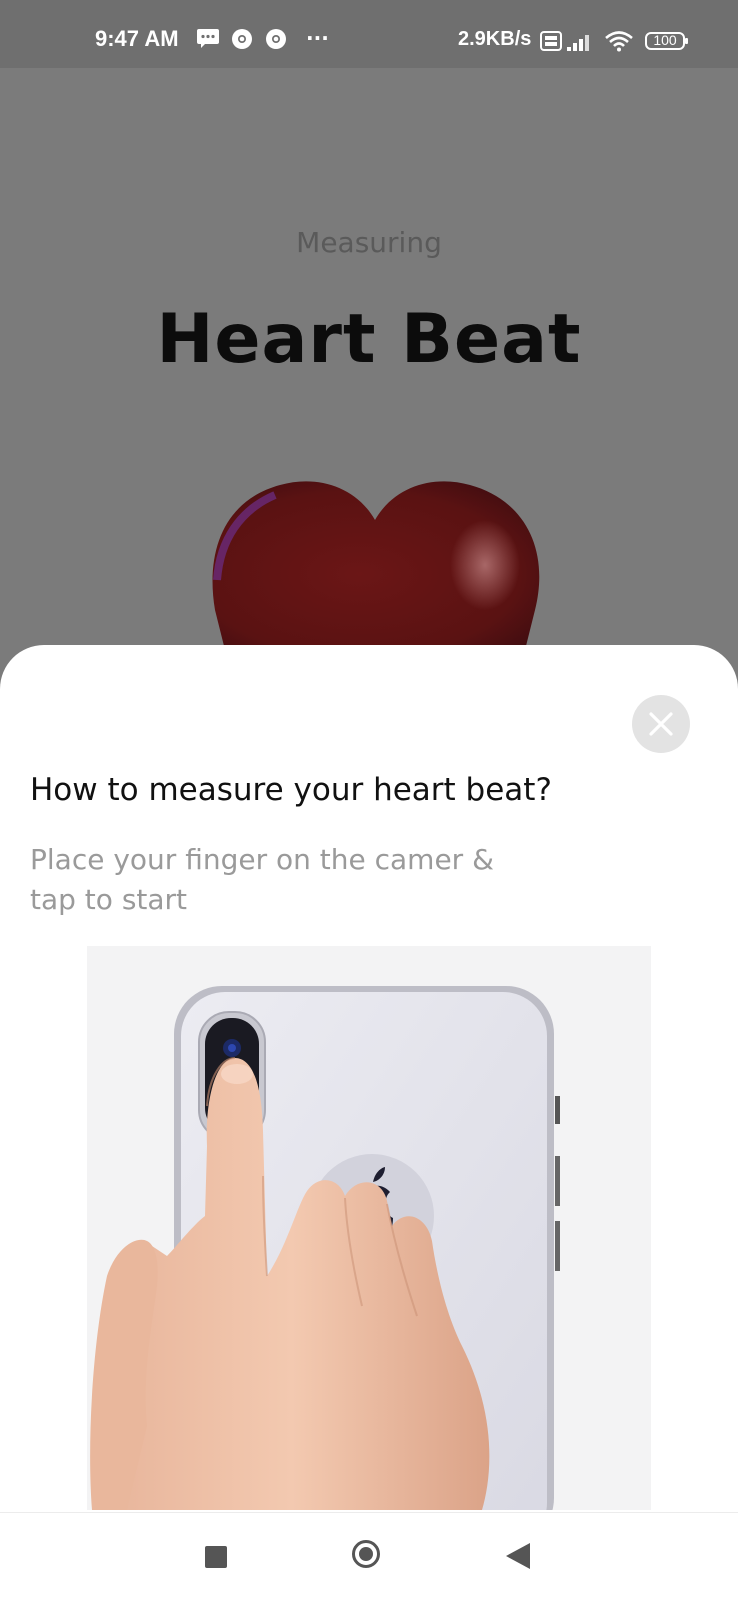 This screenshot has height=1601, width=738. I want to click on close-icon, so click(661, 724).